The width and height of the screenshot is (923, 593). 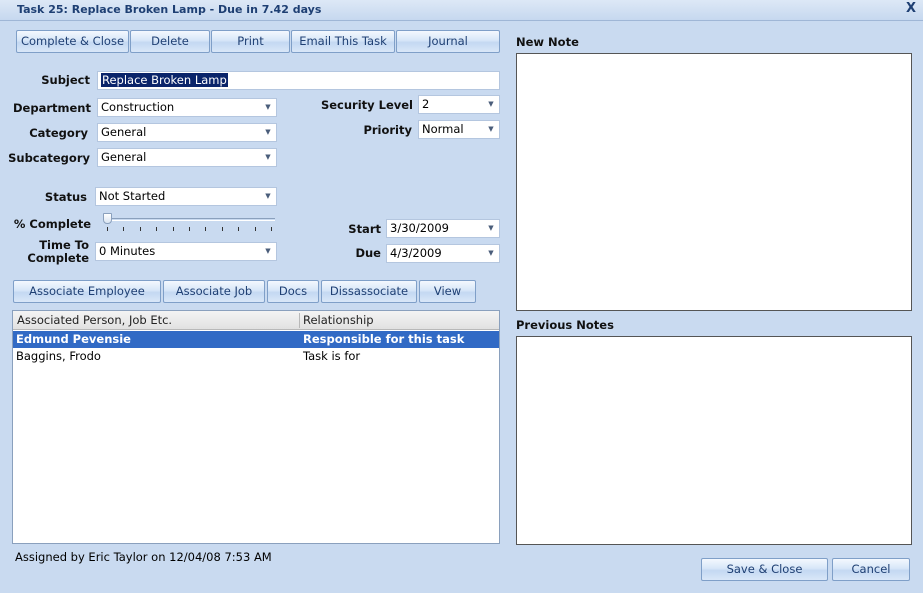 What do you see at coordinates (565, 325) in the screenshot?
I see `previous-notes-label: Previous Notes` at bounding box center [565, 325].